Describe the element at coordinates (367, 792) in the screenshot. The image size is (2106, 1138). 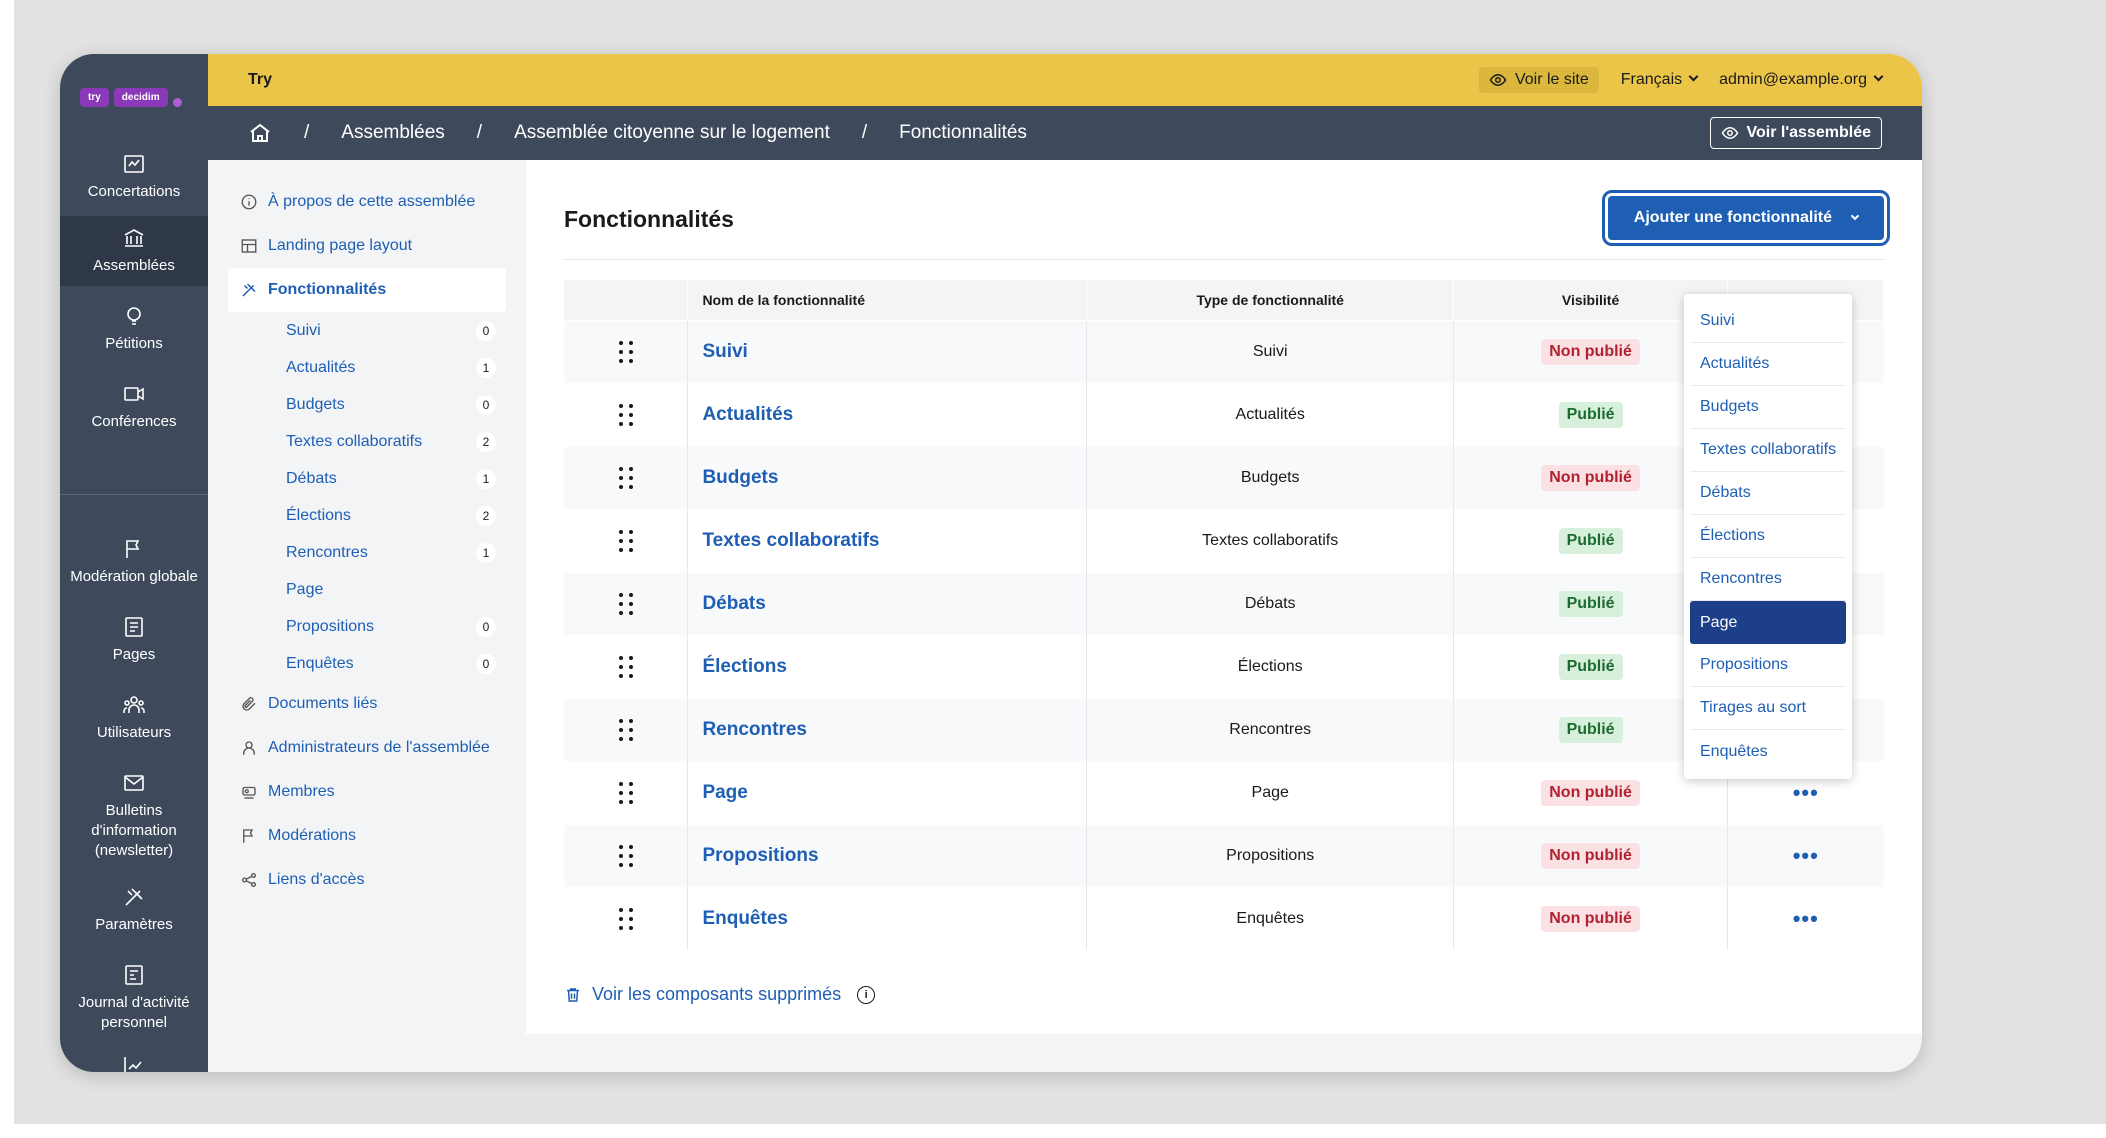
I see `subnav-members: Membres` at that location.